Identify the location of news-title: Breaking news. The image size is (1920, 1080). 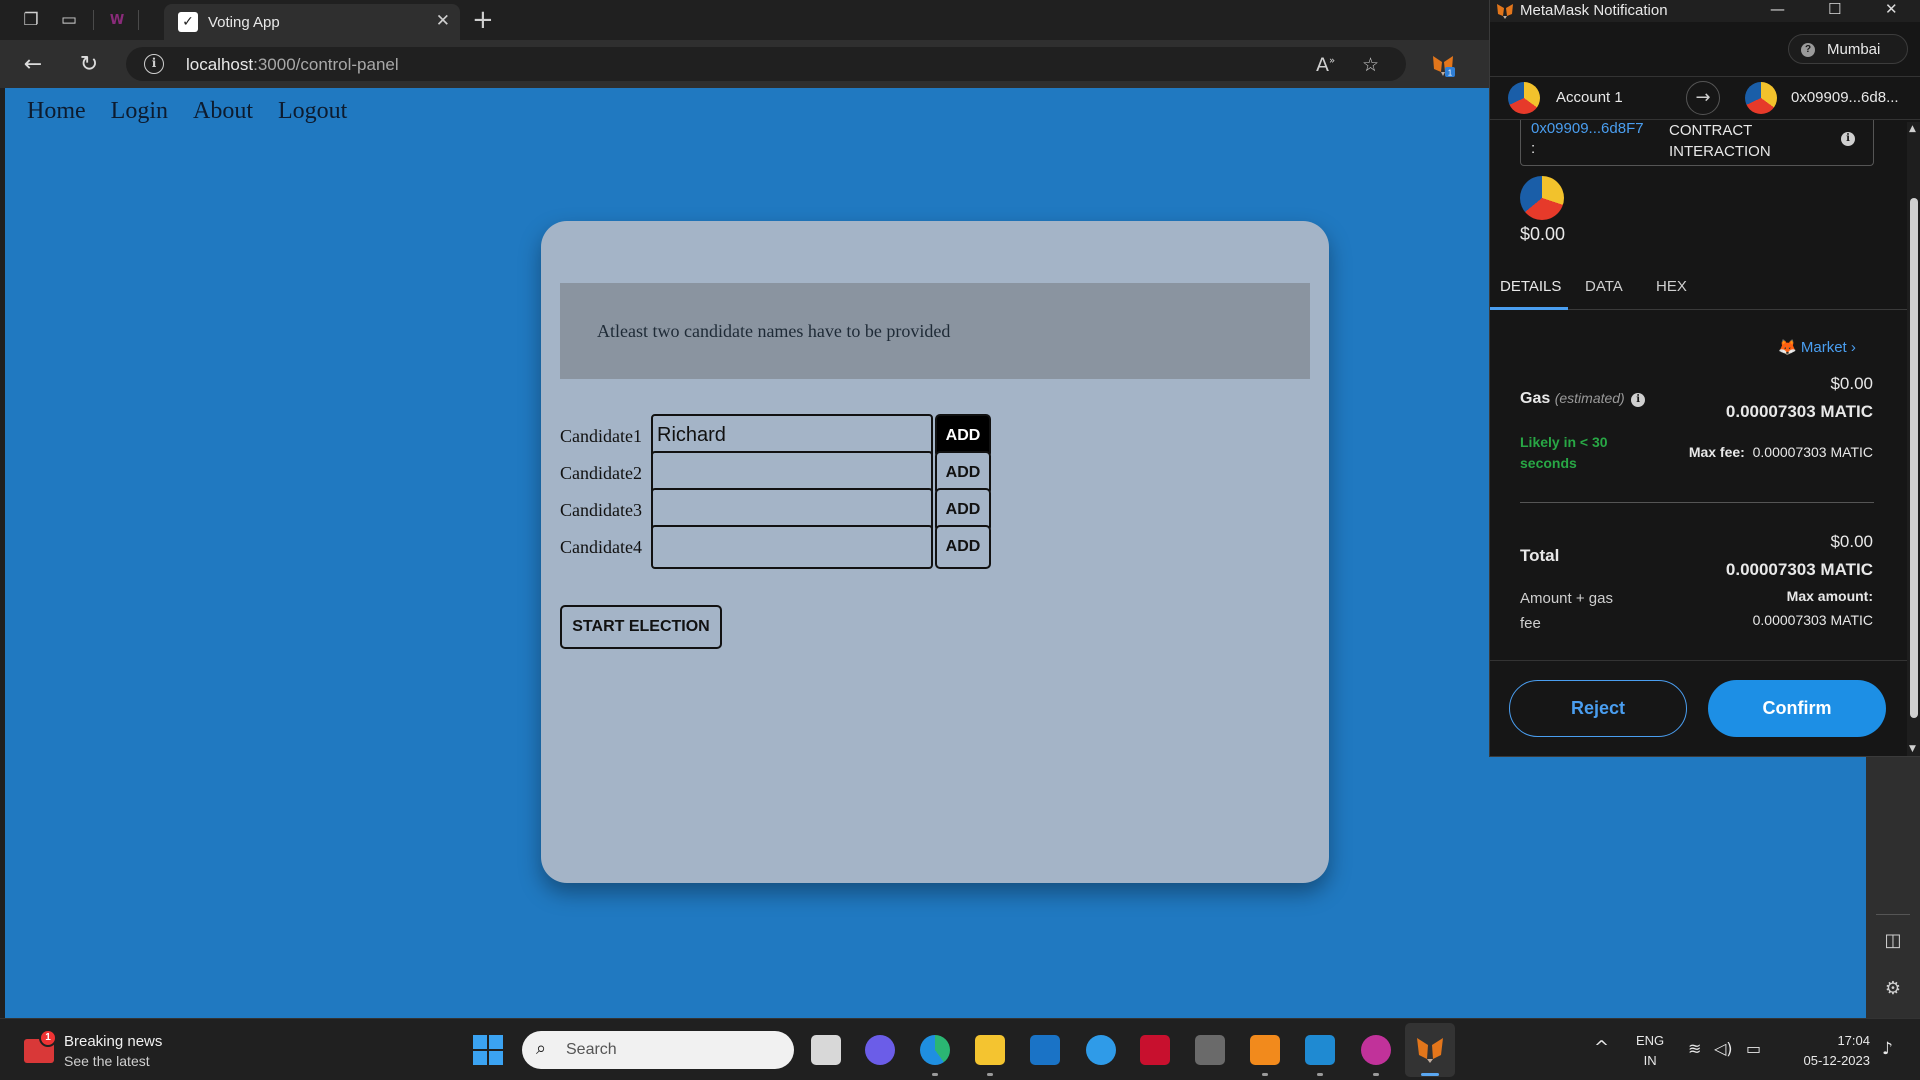
(113, 1041).